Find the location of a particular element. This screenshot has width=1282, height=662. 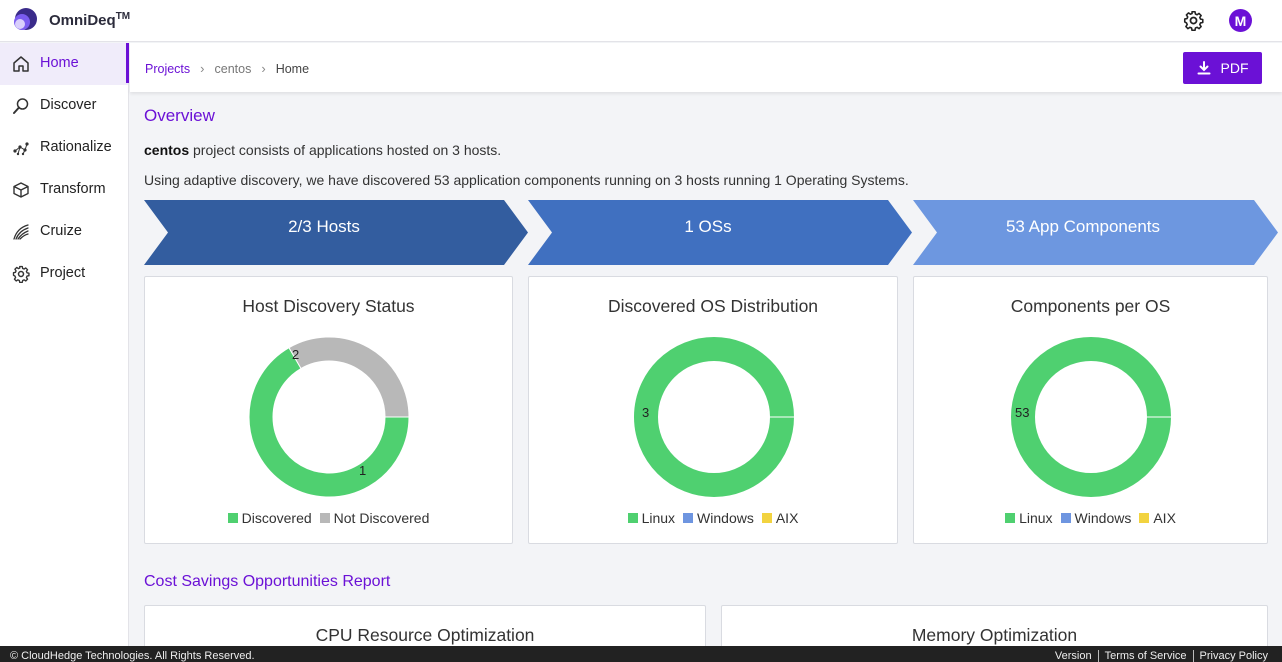

sidebar-item-label: Rationalize is located at coordinates (76, 147).